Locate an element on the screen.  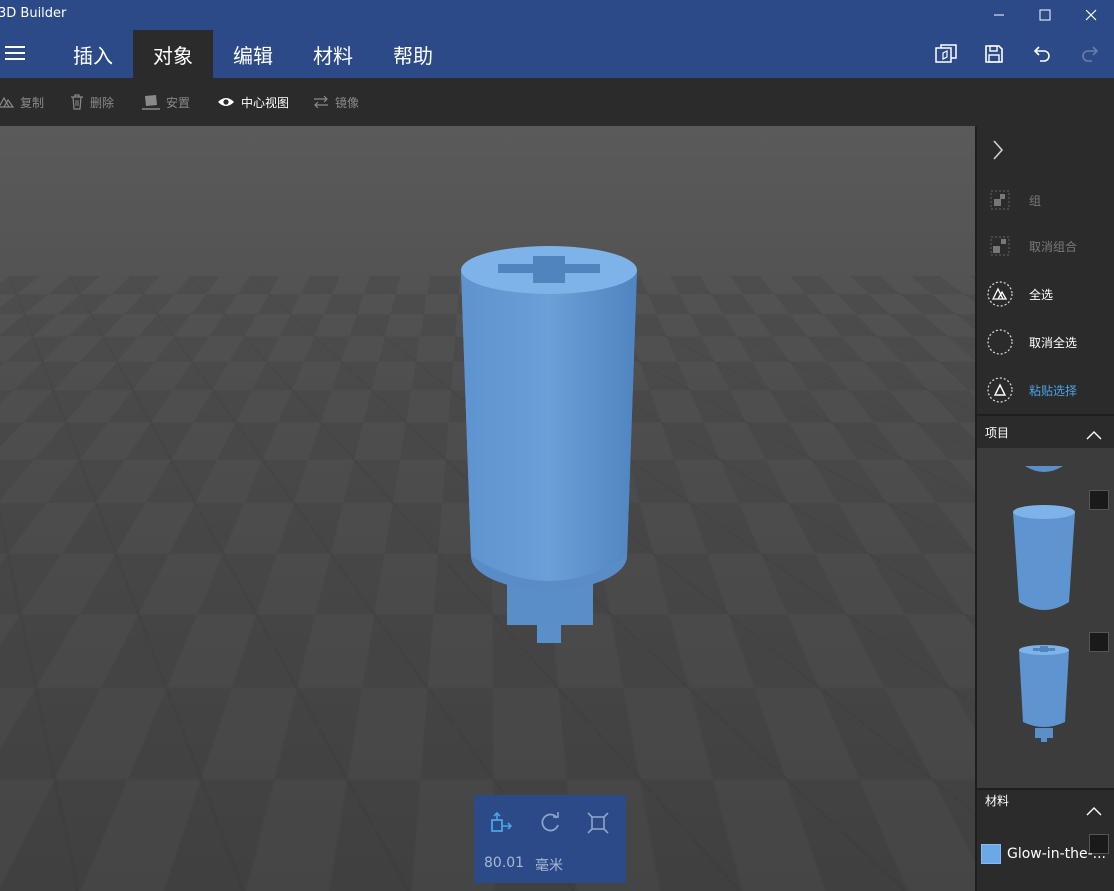
cube-view-icon is located at coordinates (946, 53).